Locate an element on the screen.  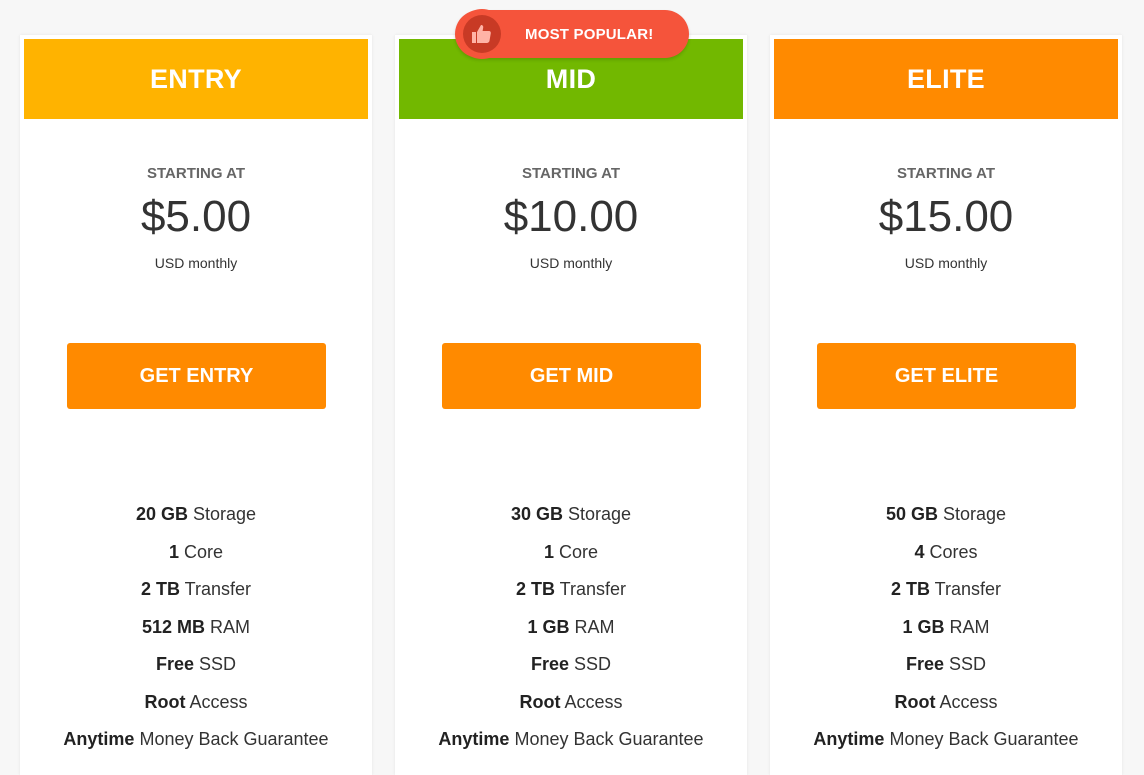
badge-icon-circle is located at coordinates (482, 34).